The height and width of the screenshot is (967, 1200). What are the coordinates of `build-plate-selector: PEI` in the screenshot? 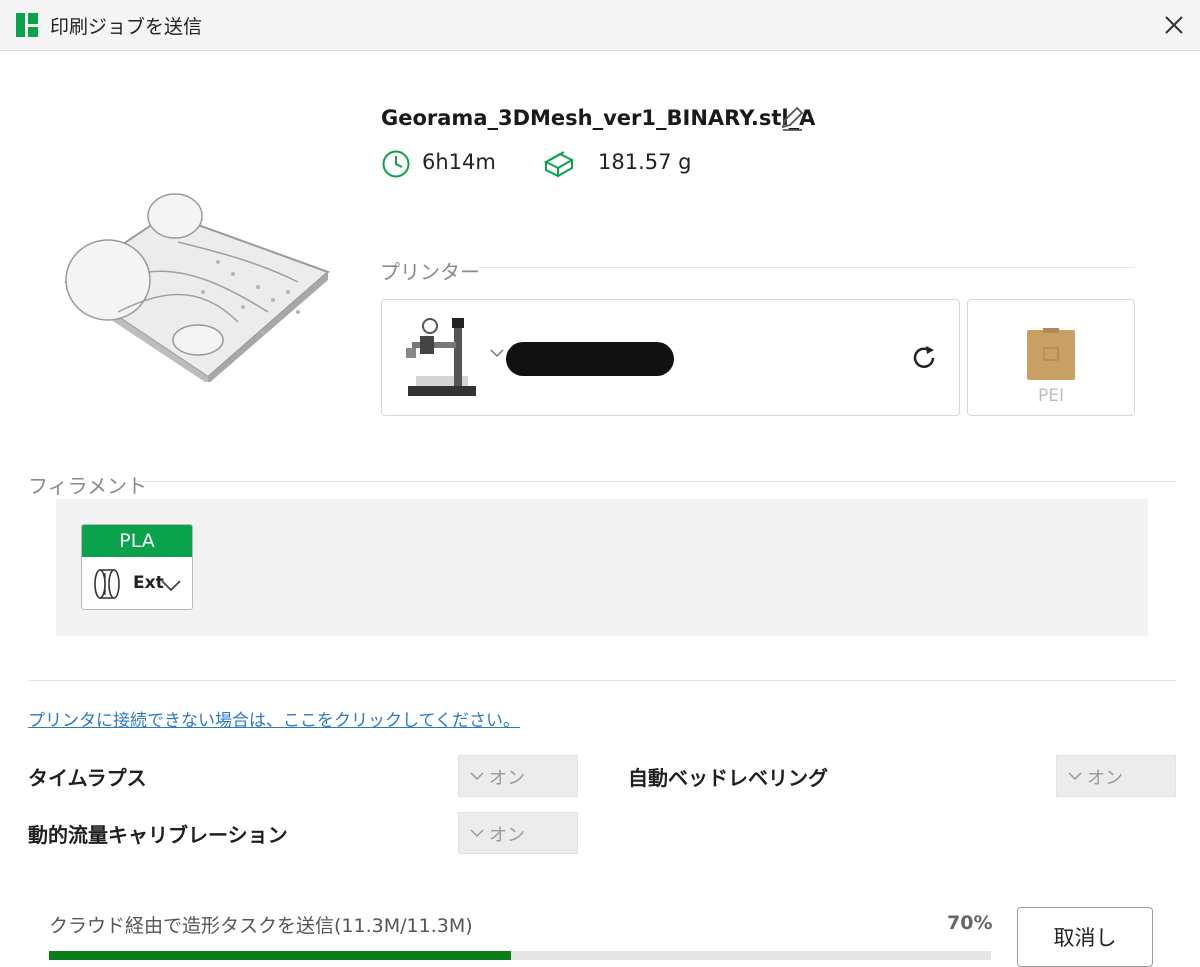 It's located at (1051, 357).